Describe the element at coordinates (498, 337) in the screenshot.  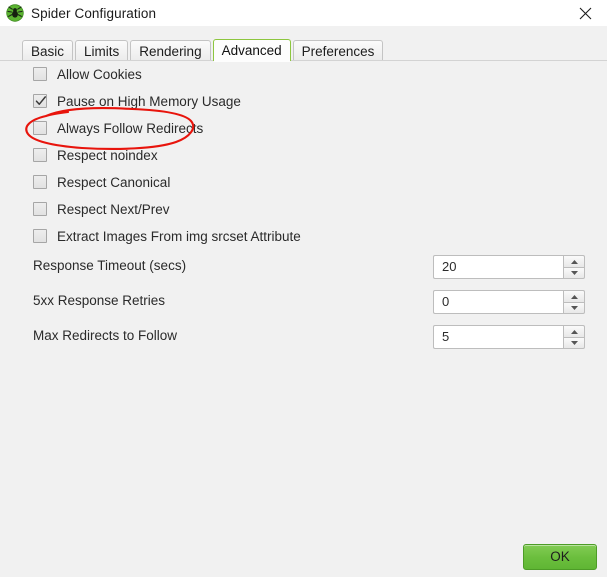
I see `input-max-redirects-to-follow: 5` at that location.